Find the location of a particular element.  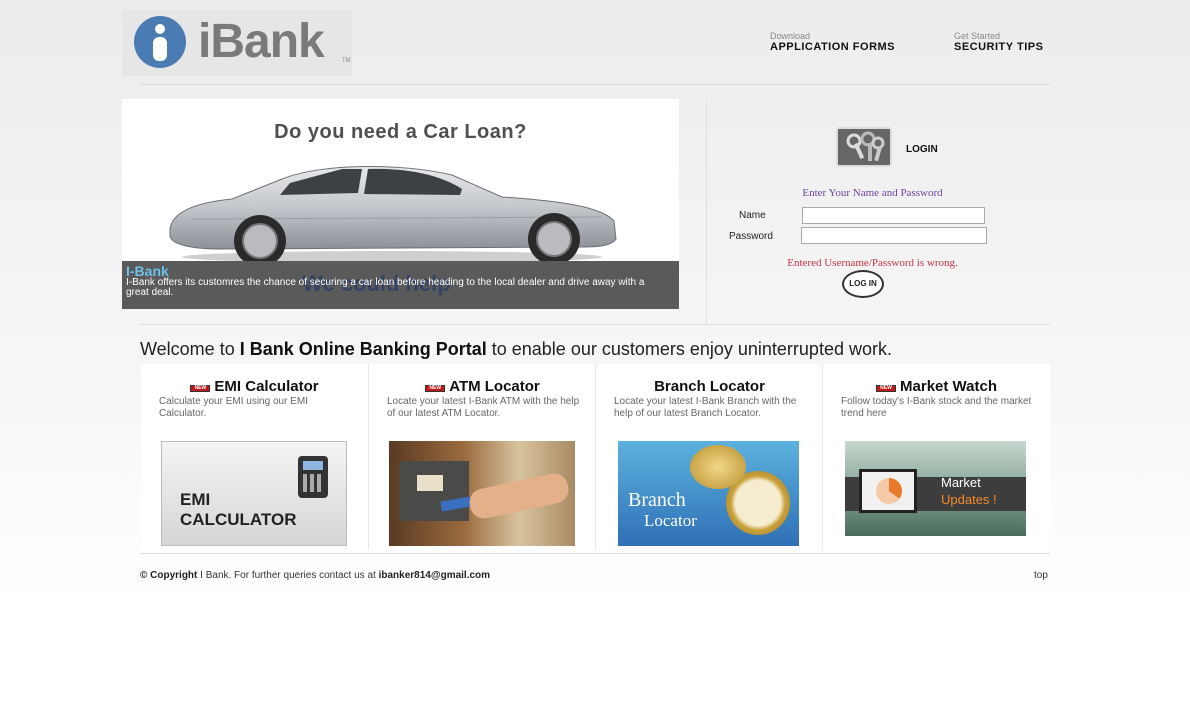

atm-locator-title: NEW ATM Locator is located at coordinates (482, 386).